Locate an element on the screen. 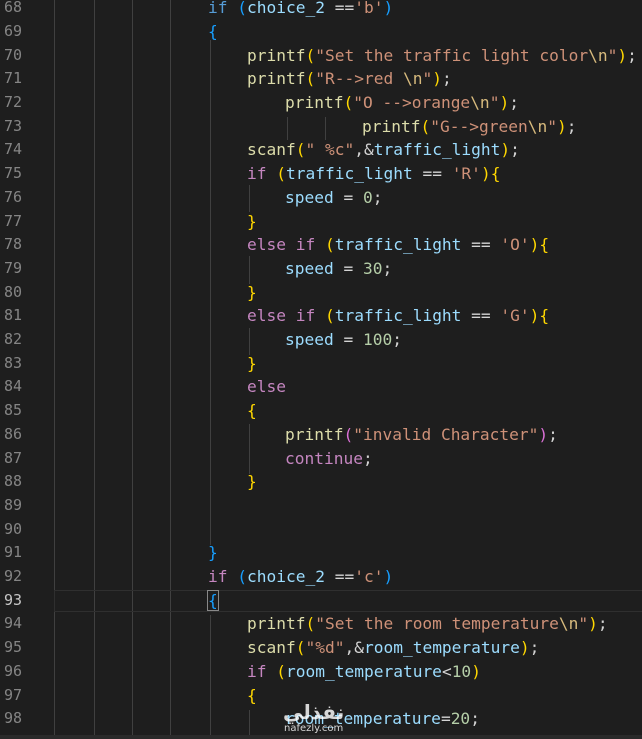 The image size is (642, 739). line-number: 76 is located at coordinates (12, 196).